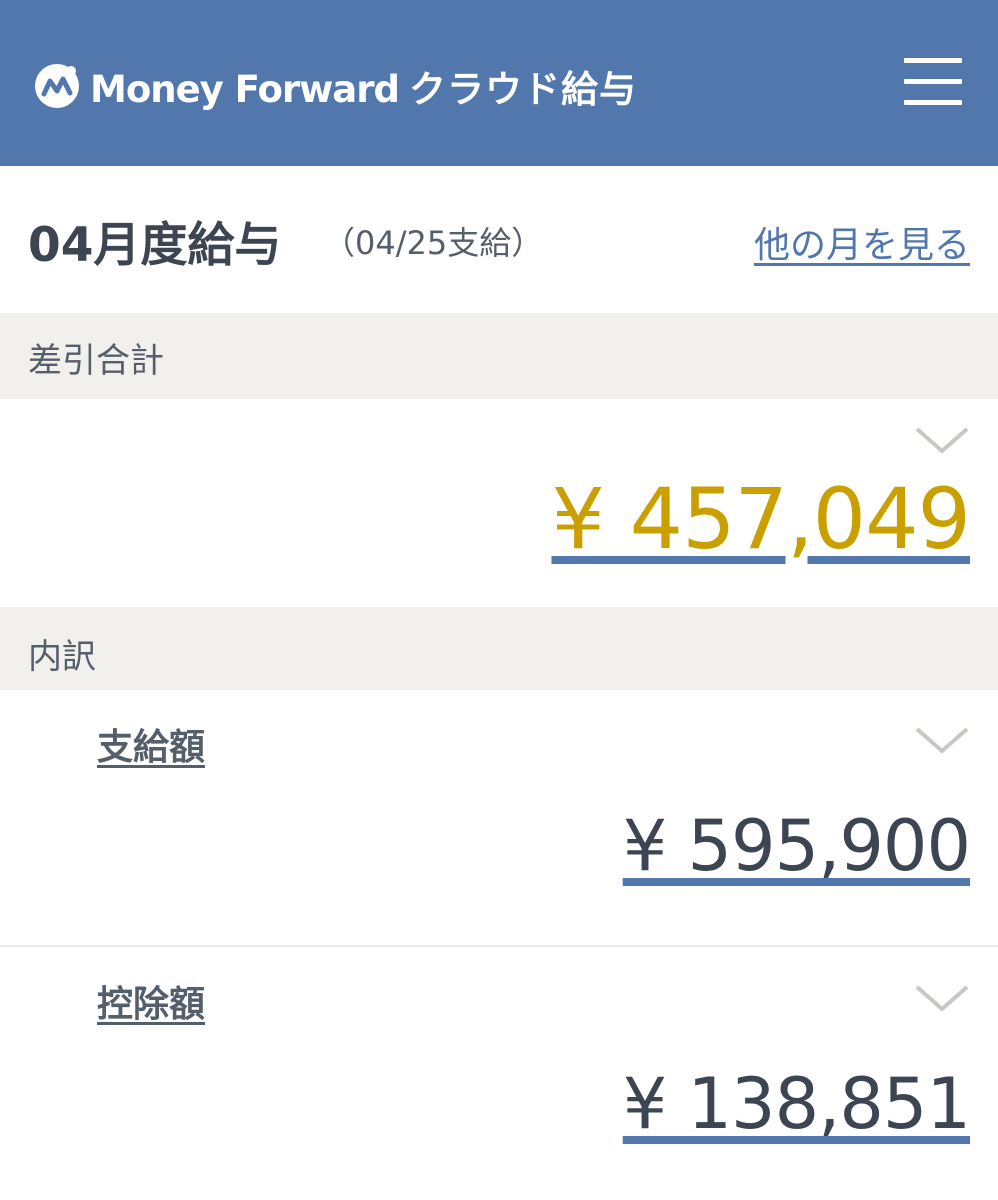 This screenshot has width=998, height=1200. I want to click on deduction-amount-label: 控除額, so click(151, 1001).